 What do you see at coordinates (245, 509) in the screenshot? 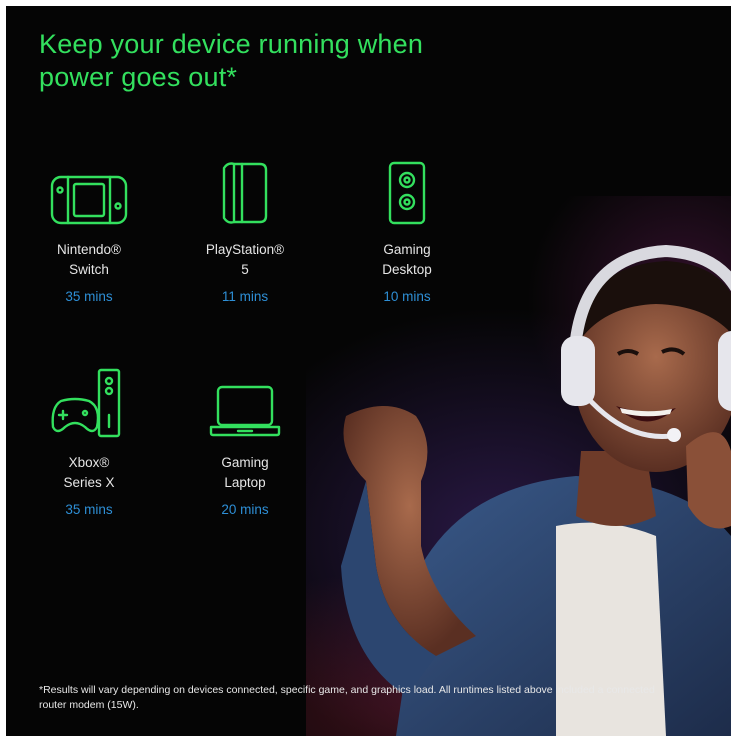
I see `device-runtime: 20 mins` at bounding box center [245, 509].